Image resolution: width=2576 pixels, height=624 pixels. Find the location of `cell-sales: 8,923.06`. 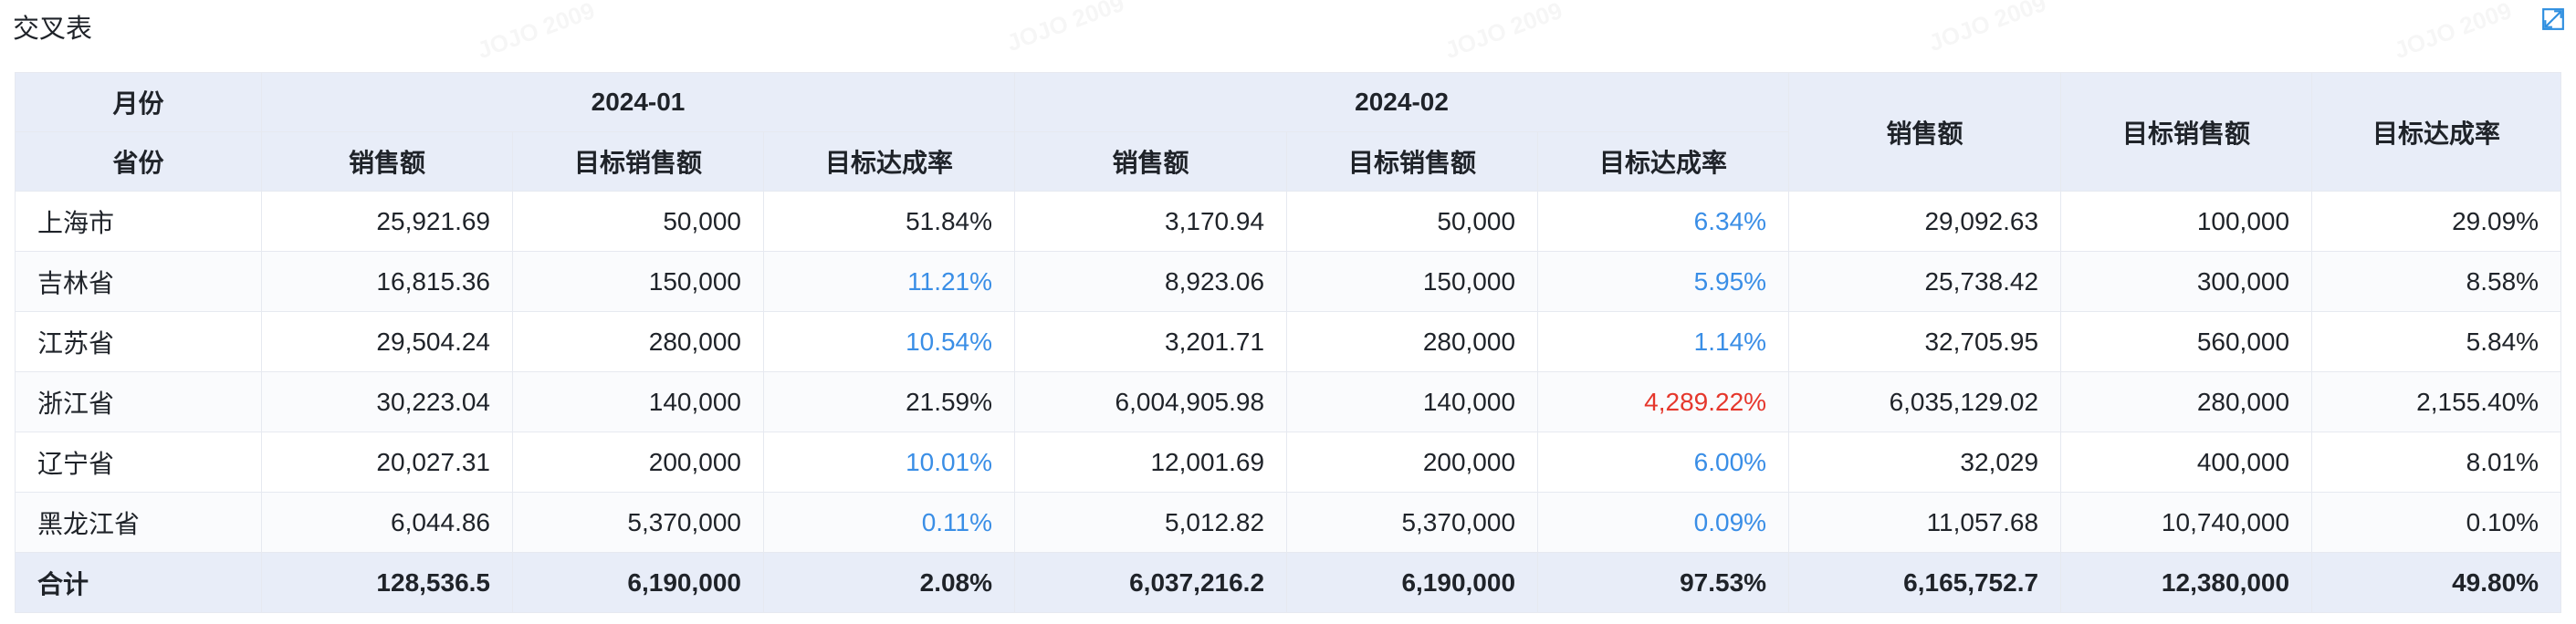

cell-sales: 8,923.06 is located at coordinates (1151, 281).